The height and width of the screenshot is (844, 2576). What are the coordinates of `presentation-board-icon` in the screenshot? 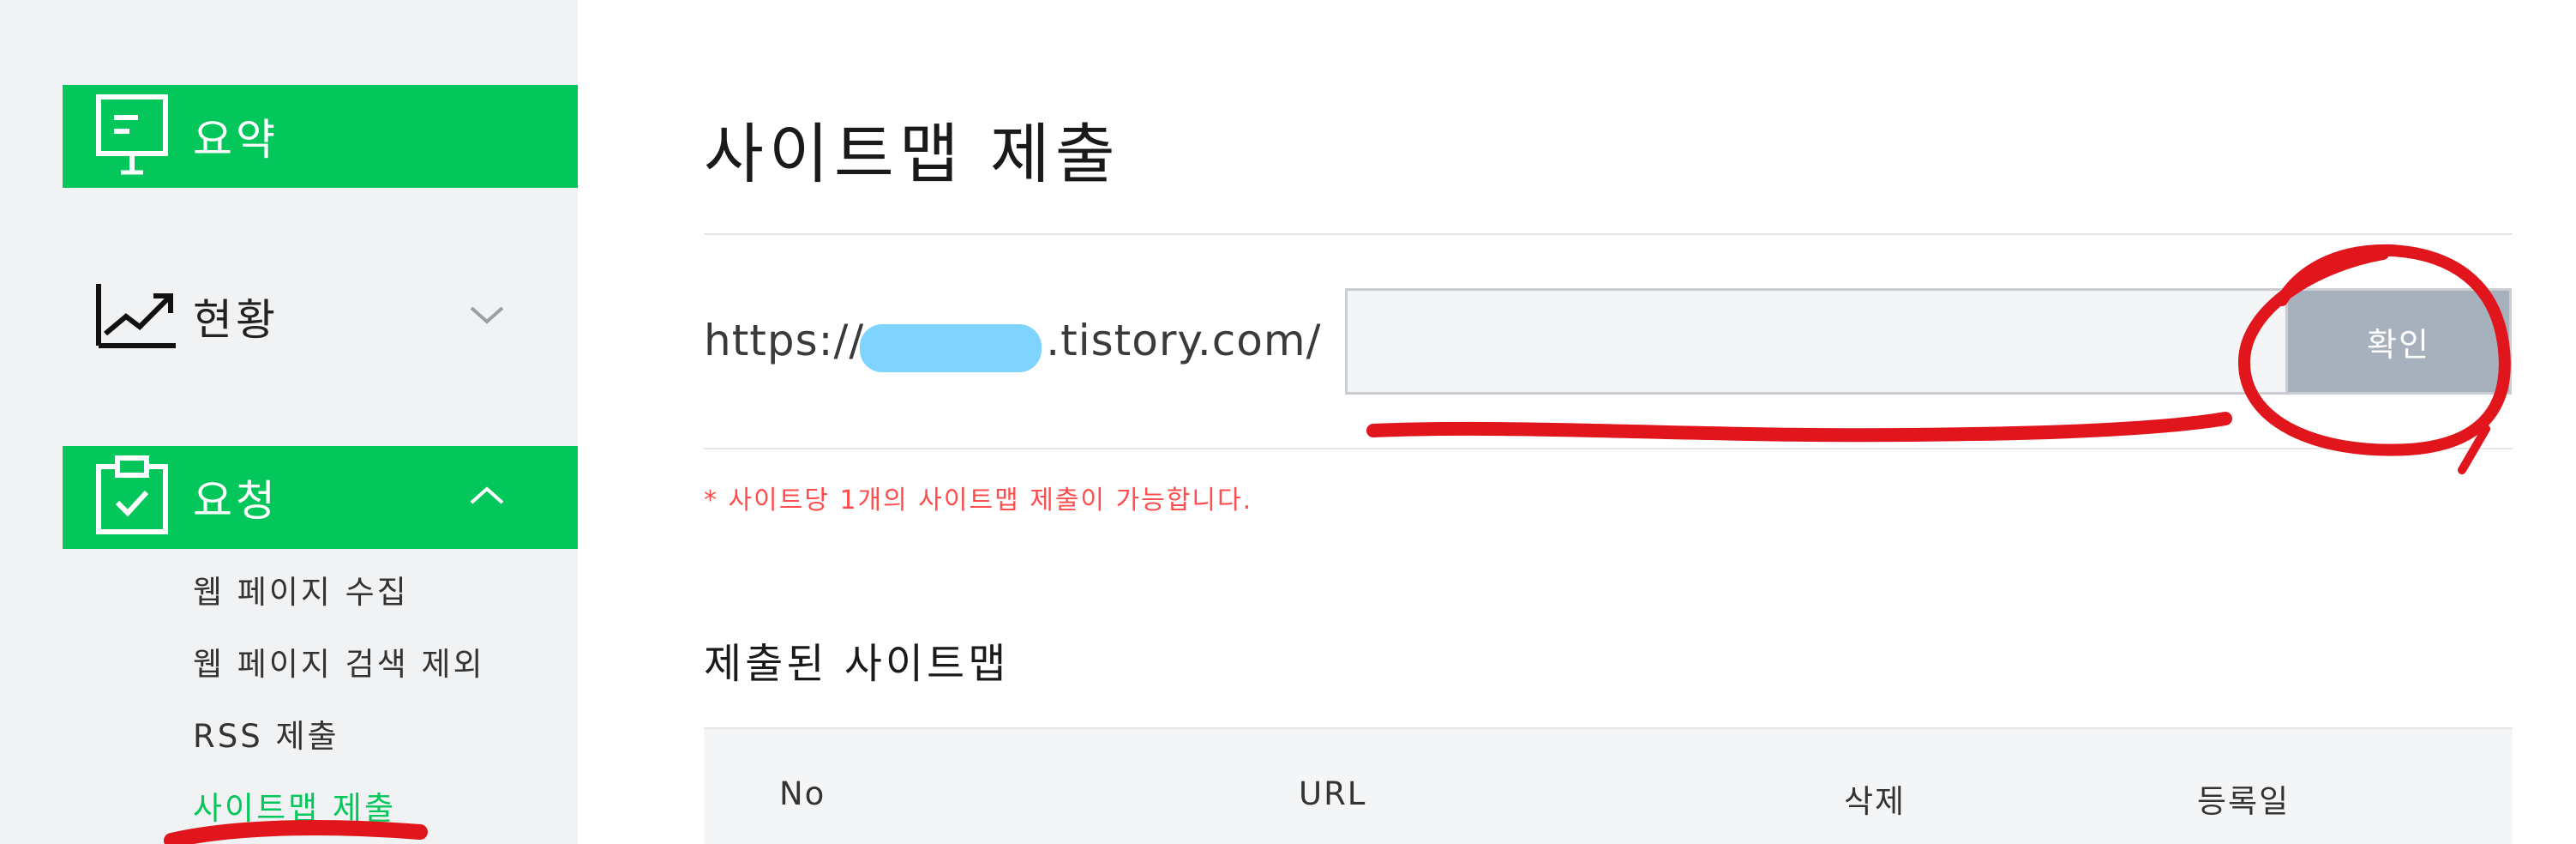 It's located at (132, 136).